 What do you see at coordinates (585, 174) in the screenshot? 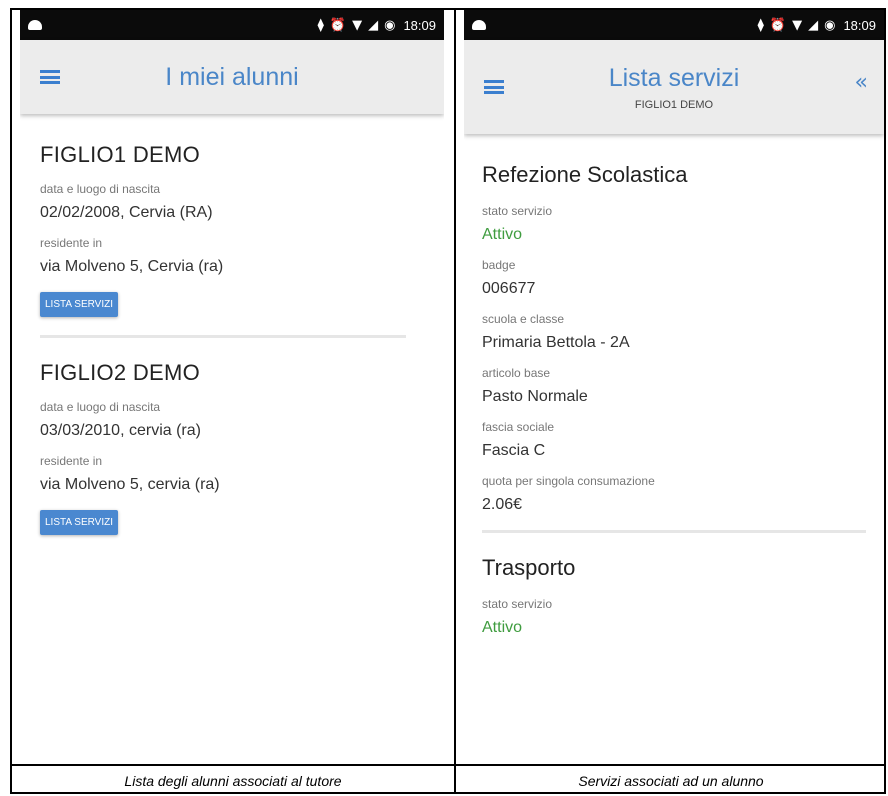
I see `service-name: Refezione Scolastica` at bounding box center [585, 174].